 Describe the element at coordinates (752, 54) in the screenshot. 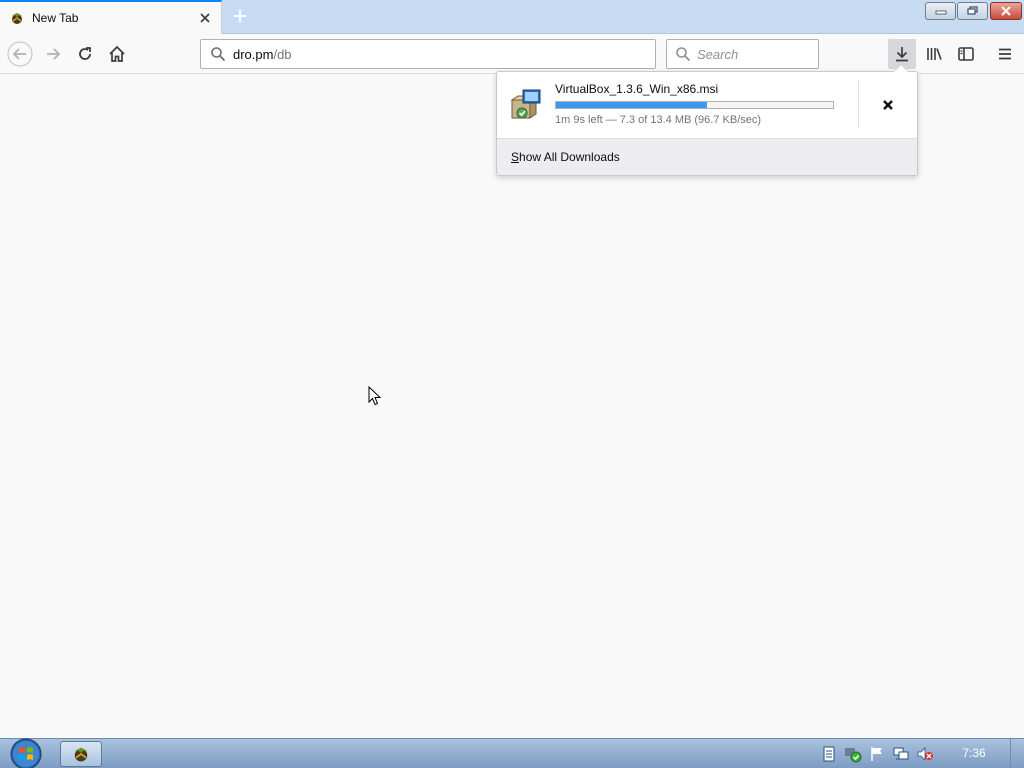

I see `search-input` at that location.